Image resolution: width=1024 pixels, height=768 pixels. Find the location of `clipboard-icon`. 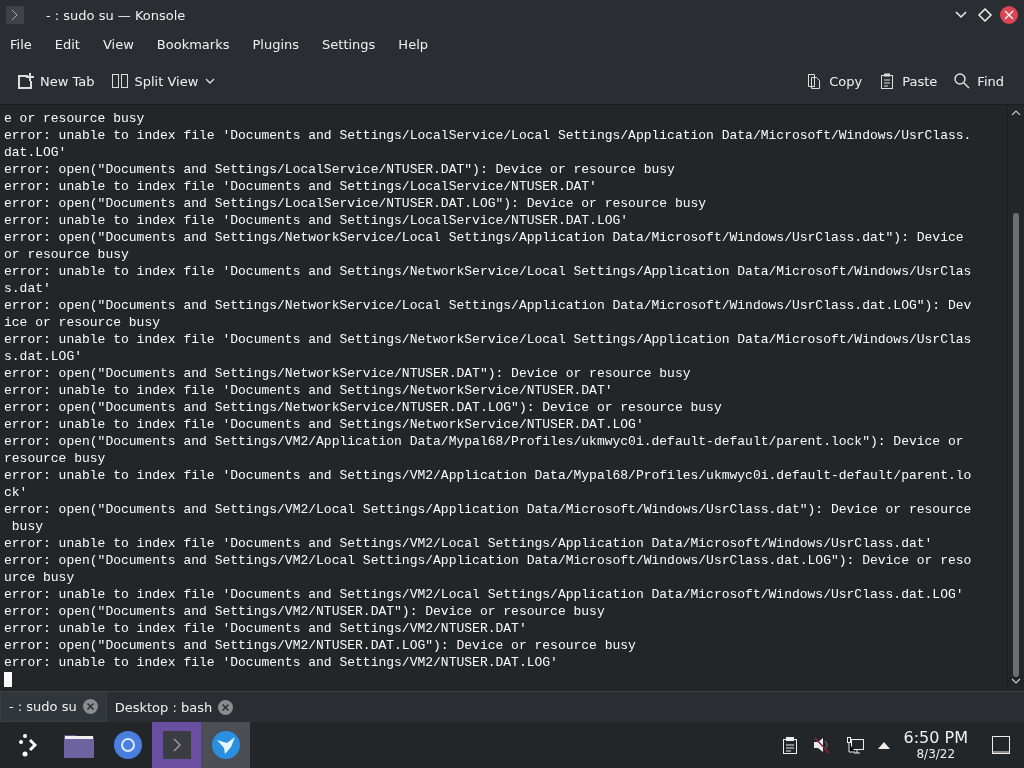

clipboard-icon is located at coordinates (789, 745).